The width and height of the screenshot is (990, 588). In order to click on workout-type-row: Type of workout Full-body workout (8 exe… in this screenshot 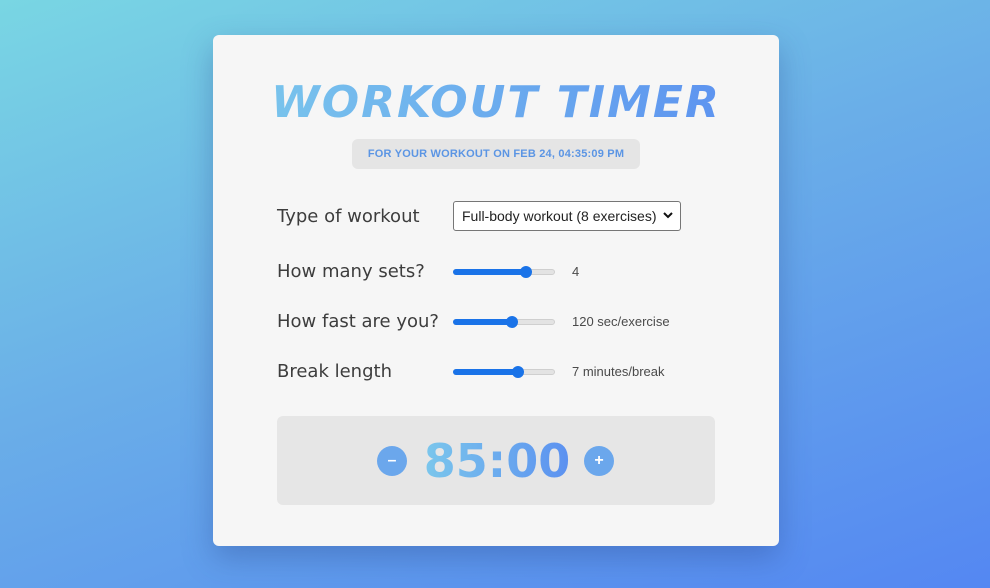, I will do `click(497, 216)`.